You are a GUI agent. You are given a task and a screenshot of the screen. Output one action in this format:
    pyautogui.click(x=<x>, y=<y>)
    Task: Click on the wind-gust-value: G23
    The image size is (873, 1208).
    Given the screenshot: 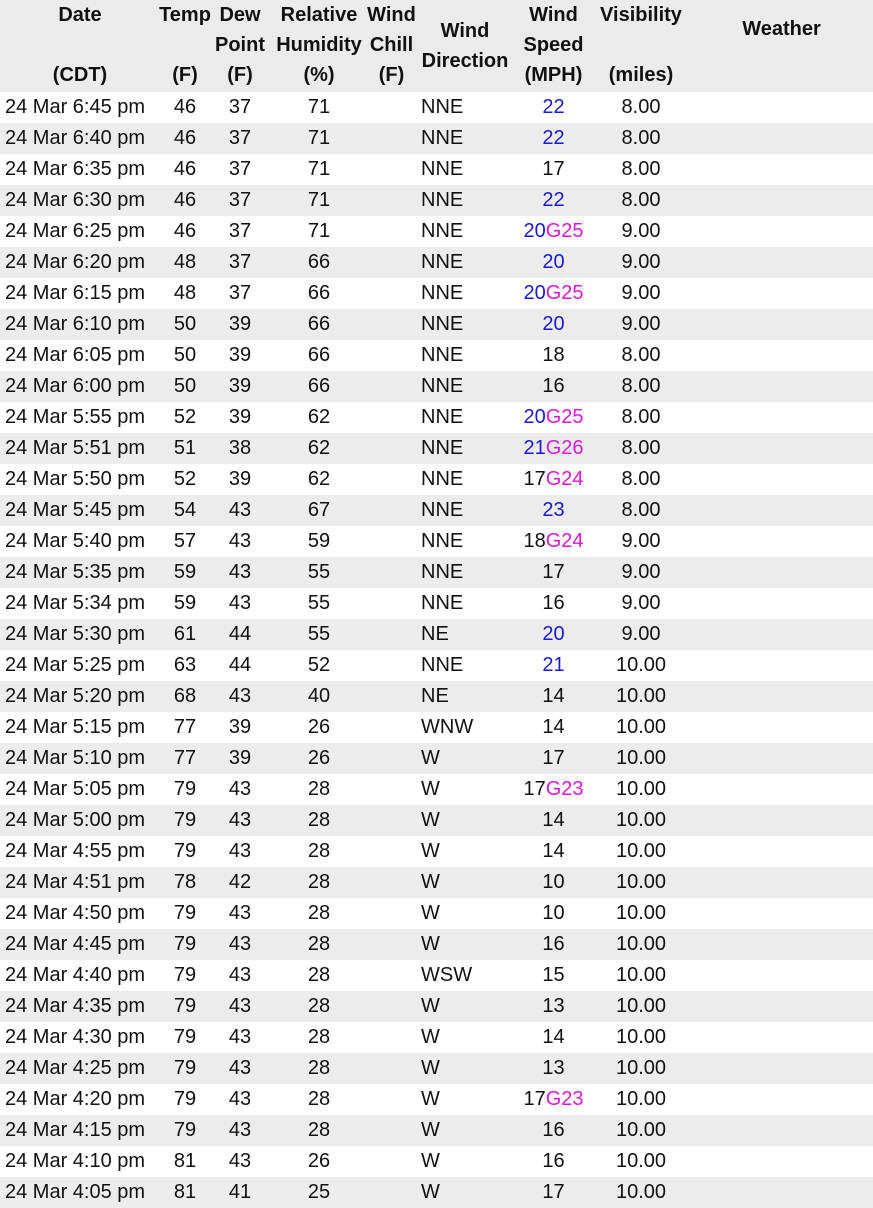 What is the action you would take?
    pyautogui.click(x=564, y=1099)
    